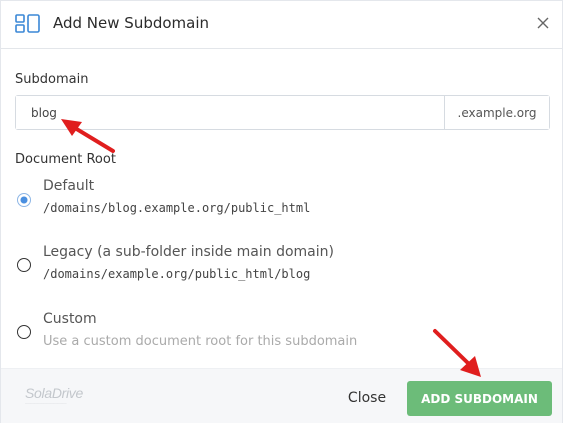 The height and width of the screenshot is (423, 563). What do you see at coordinates (188, 252) in the screenshot?
I see `option-title: Legacy (a sub-folder inside main domain)` at bounding box center [188, 252].